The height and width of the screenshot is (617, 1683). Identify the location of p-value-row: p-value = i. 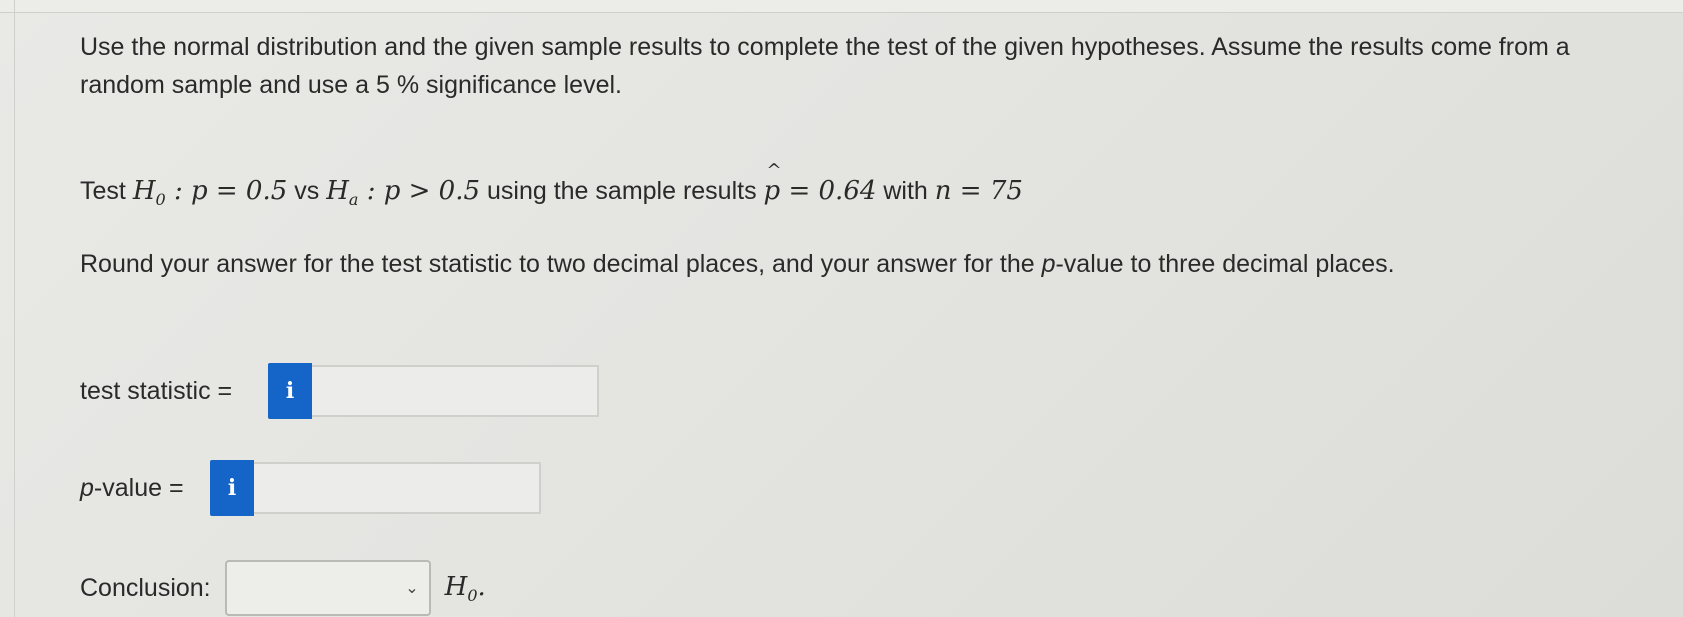
(310, 488).